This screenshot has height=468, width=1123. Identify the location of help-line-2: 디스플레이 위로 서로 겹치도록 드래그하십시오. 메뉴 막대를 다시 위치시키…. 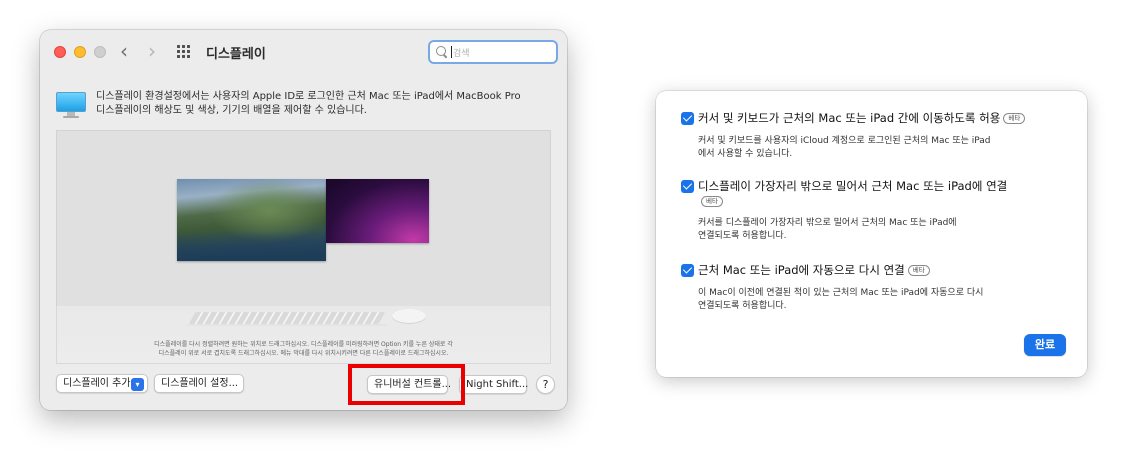
(303, 353).